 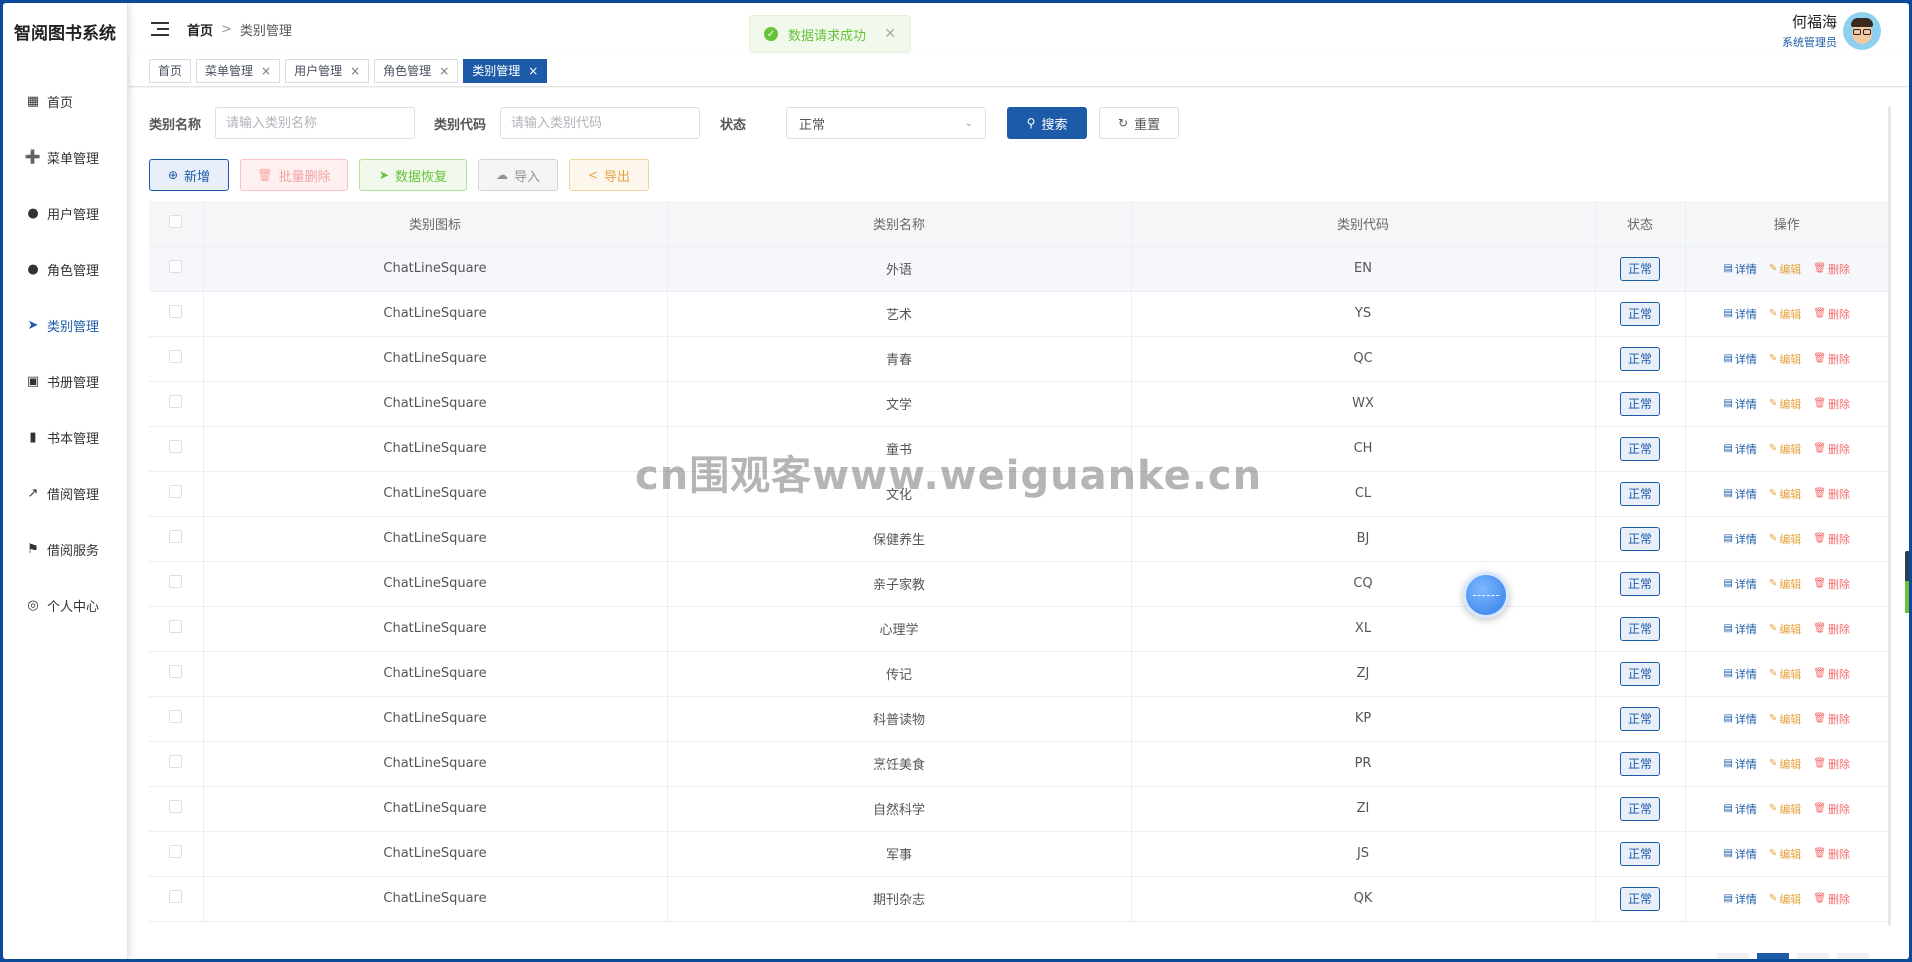 I want to click on export-button: < 导出, so click(x=609, y=175).